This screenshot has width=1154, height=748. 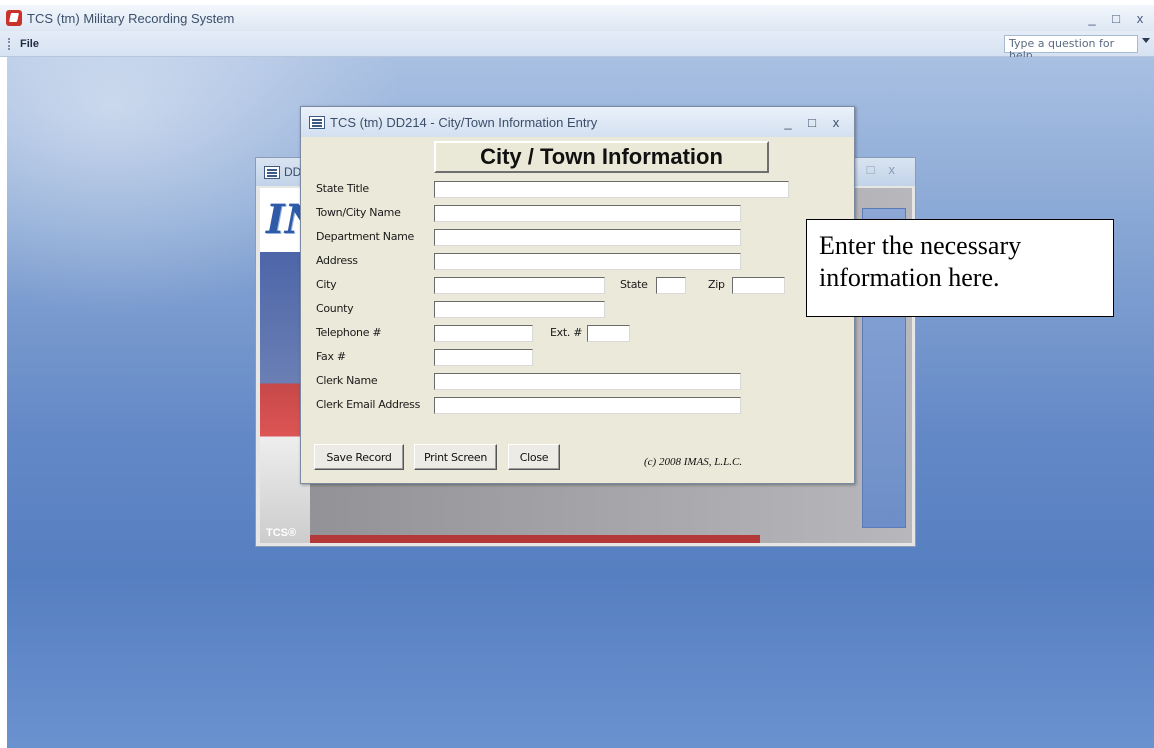 I want to click on zip-label: Zip, so click(x=716, y=284).